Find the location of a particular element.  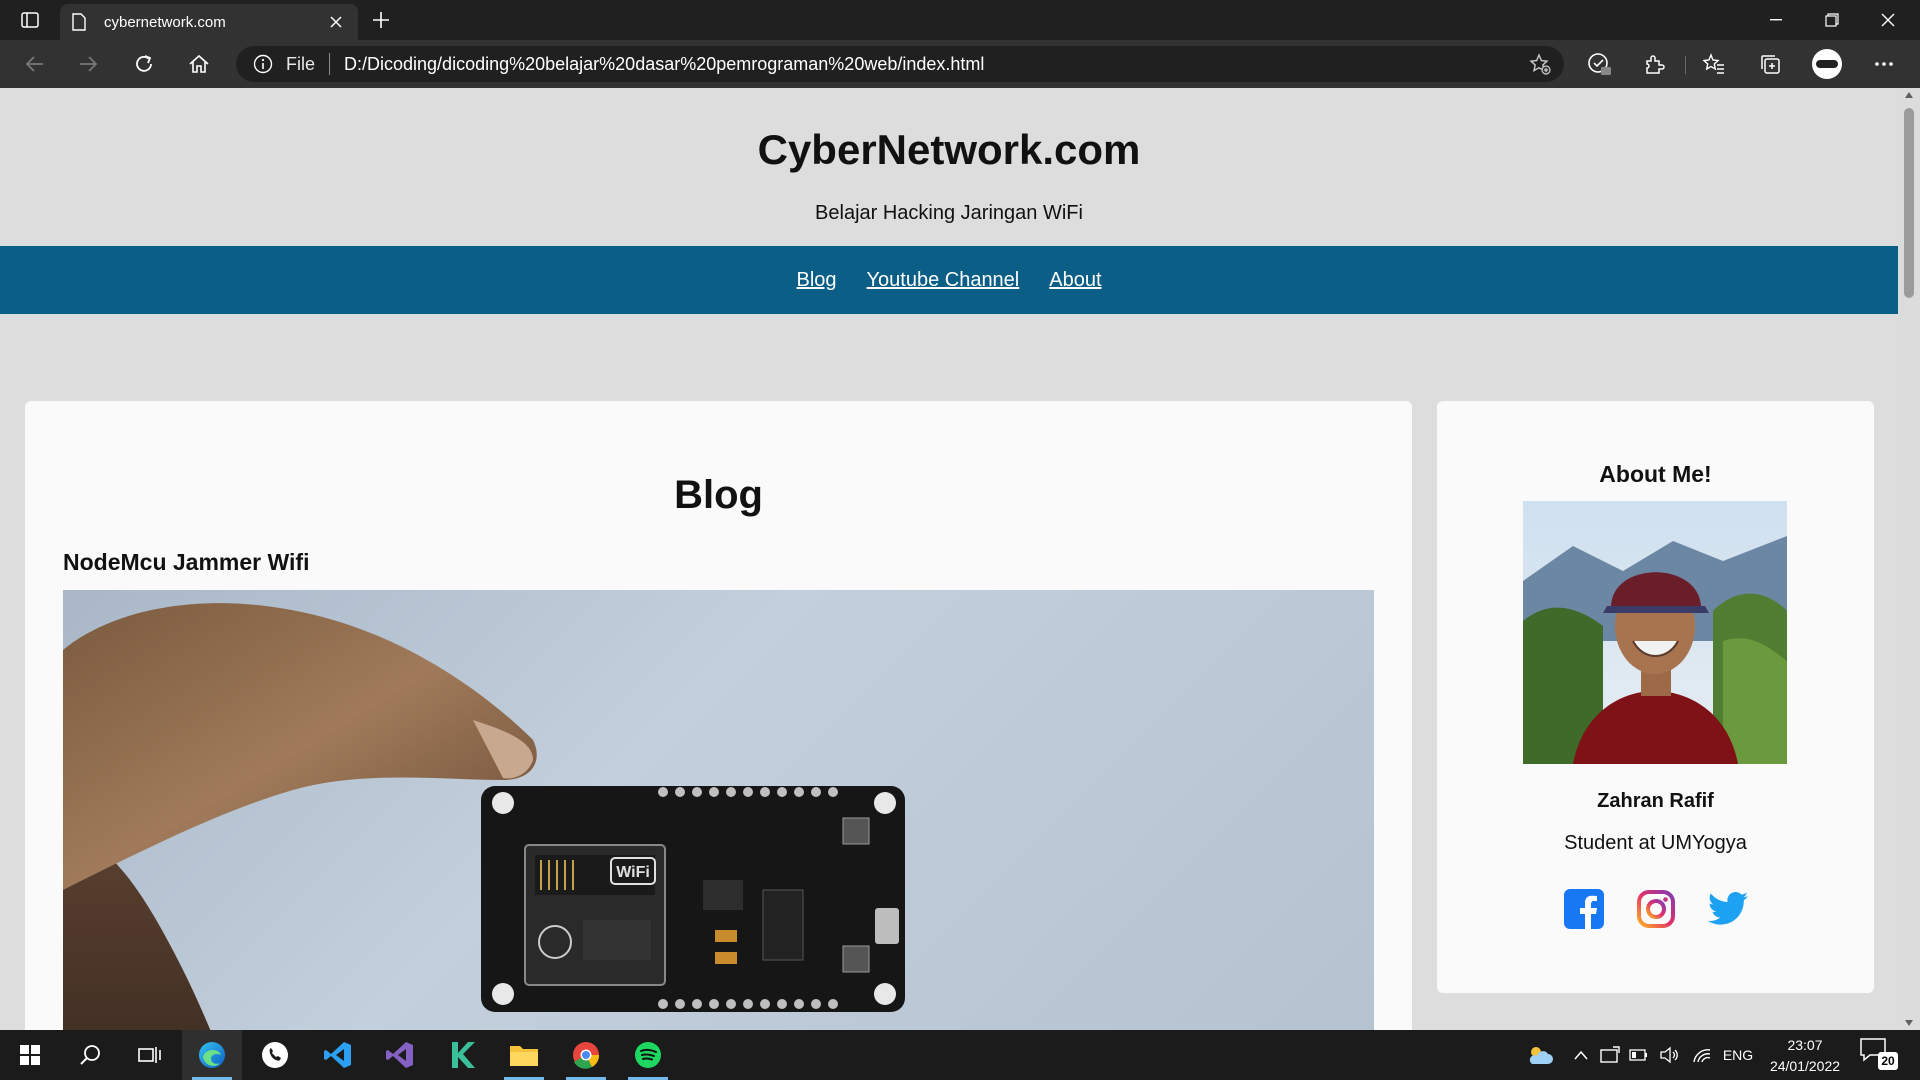

browser-tab: cybernetwork.com is located at coordinates (209, 22).